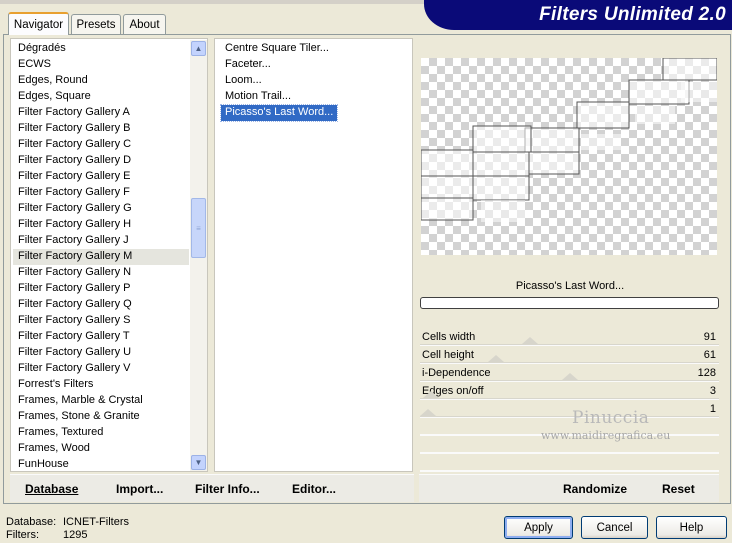 The height and width of the screenshot is (543, 732). I want to click on slider-value: 91, so click(709, 337).